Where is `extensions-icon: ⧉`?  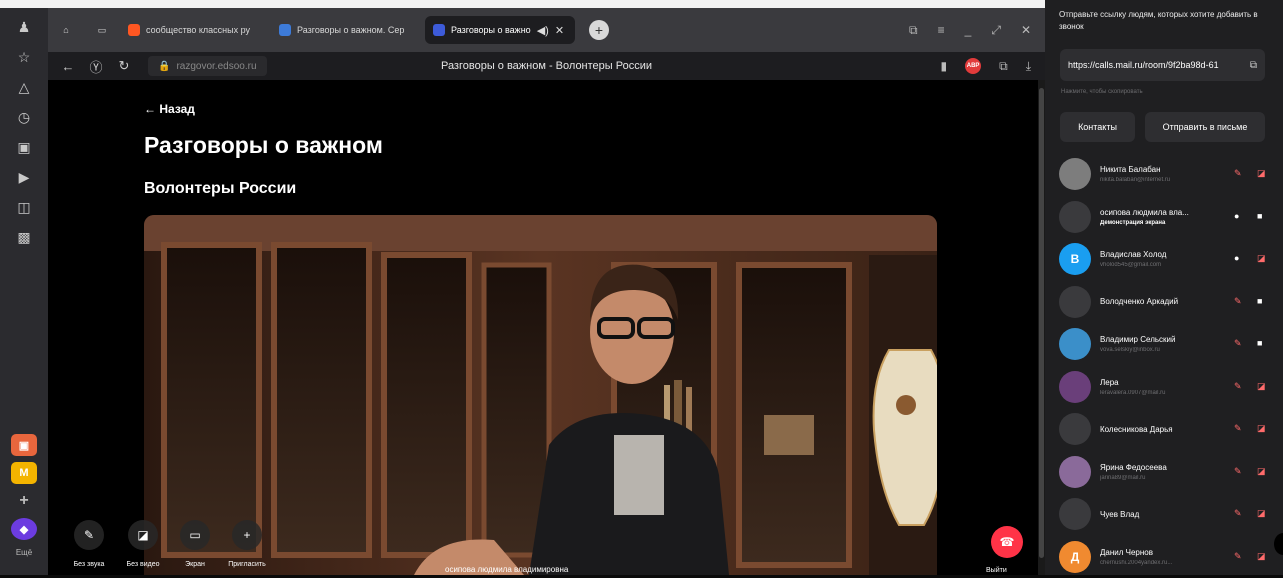 extensions-icon: ⧉ is located at coordinates (1003, 66).